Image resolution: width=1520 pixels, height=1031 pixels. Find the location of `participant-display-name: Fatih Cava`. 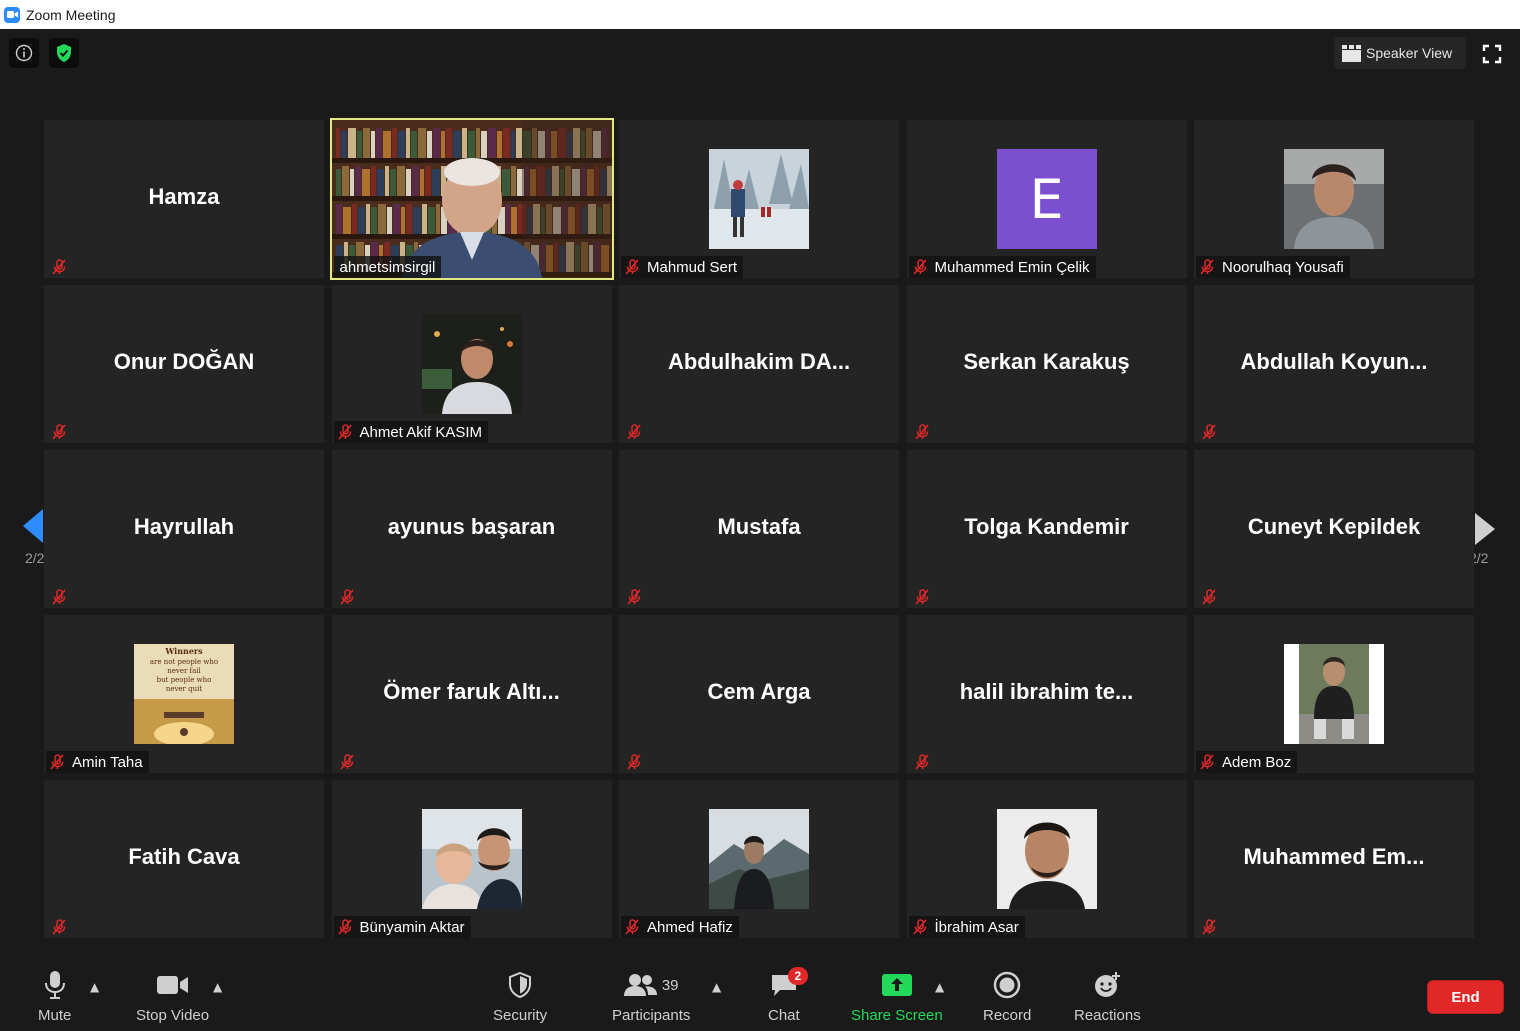

participant-display-name: Fatih Cava is located at coordinates (184, 856).